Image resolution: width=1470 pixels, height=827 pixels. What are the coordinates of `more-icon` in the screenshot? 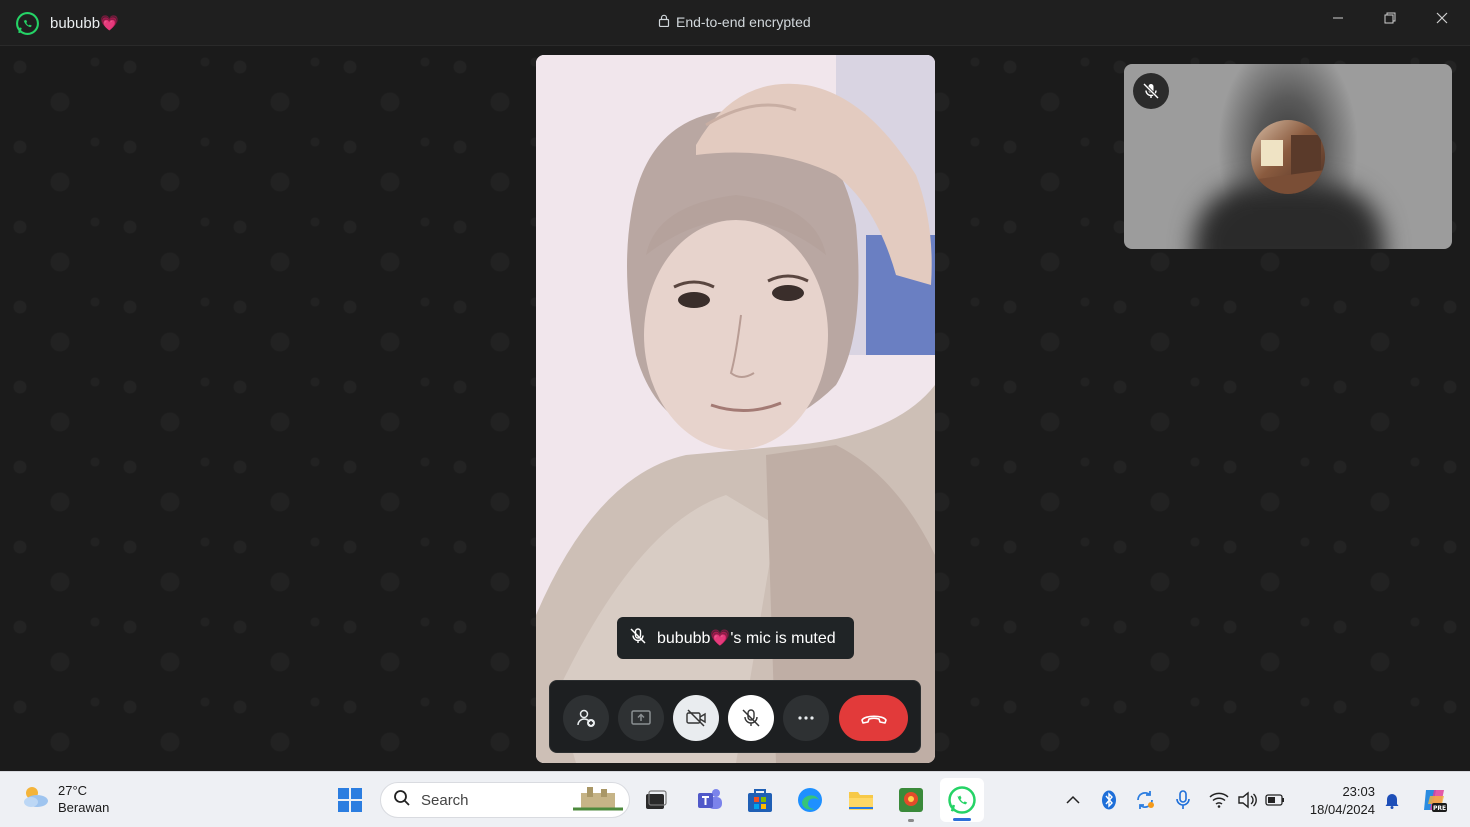 It's located at (806, 718).